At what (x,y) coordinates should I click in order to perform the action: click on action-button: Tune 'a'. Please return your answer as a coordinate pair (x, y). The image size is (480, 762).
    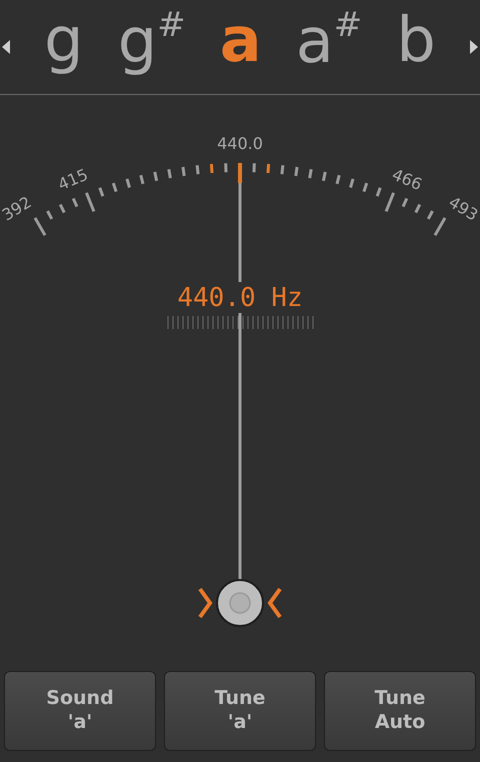
    Looking at the image, I should click on (240, 711).